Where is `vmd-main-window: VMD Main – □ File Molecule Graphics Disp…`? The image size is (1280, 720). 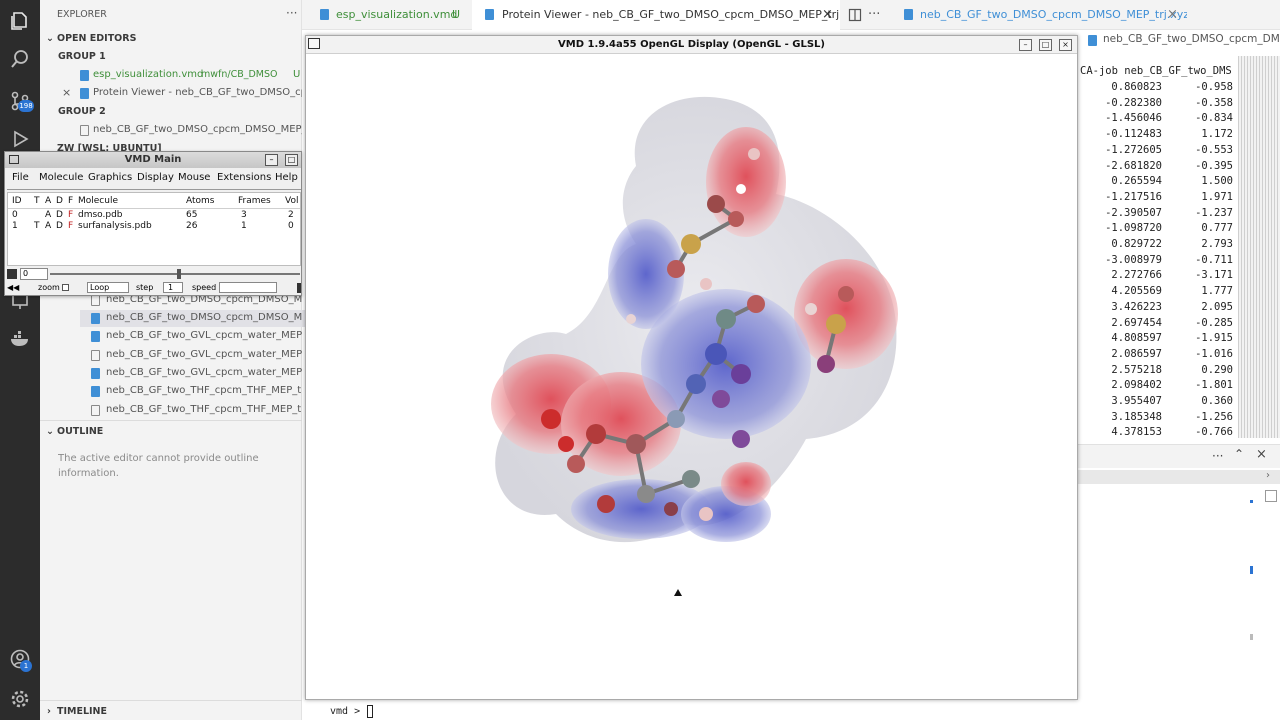
vmd-main-window: VMD Main – □ File Molecule Graphics Disp… is located at coordinates (153, 223).